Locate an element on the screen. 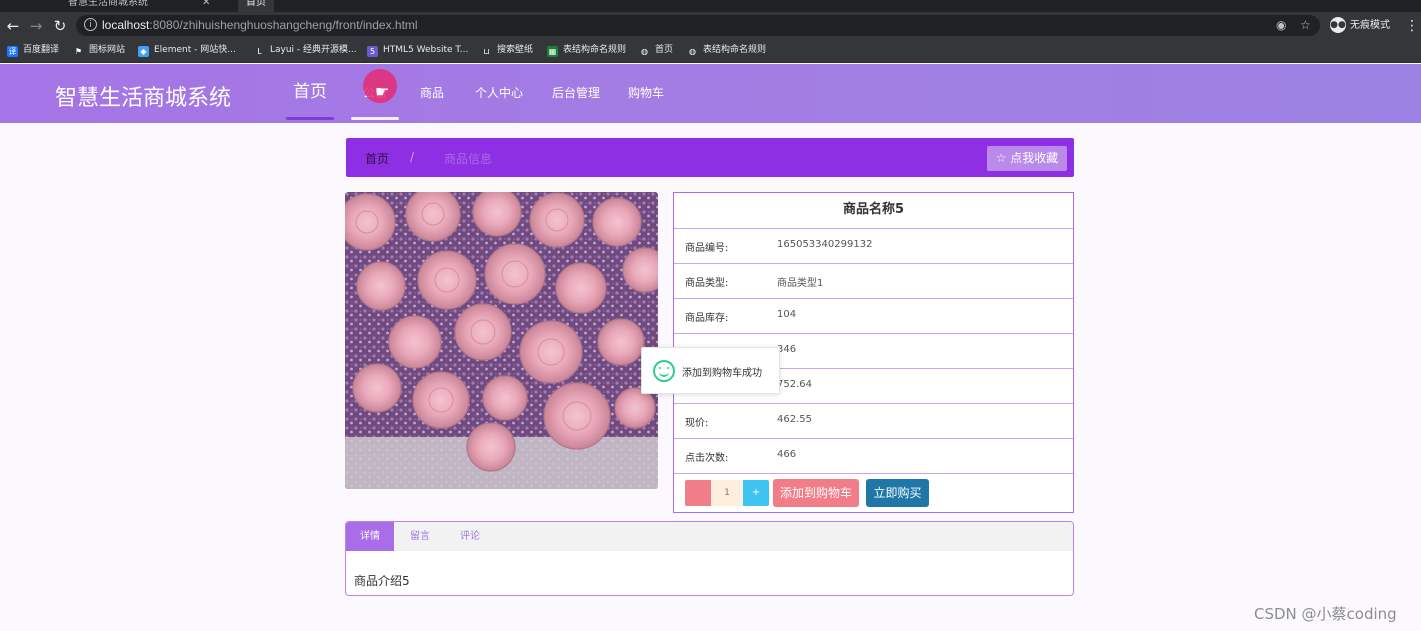 The width and height of the screenshot is (1421, 631). product-tabs-panel: 详情 留言 评论 商品介绍5 is located at coordinates (709, 558).